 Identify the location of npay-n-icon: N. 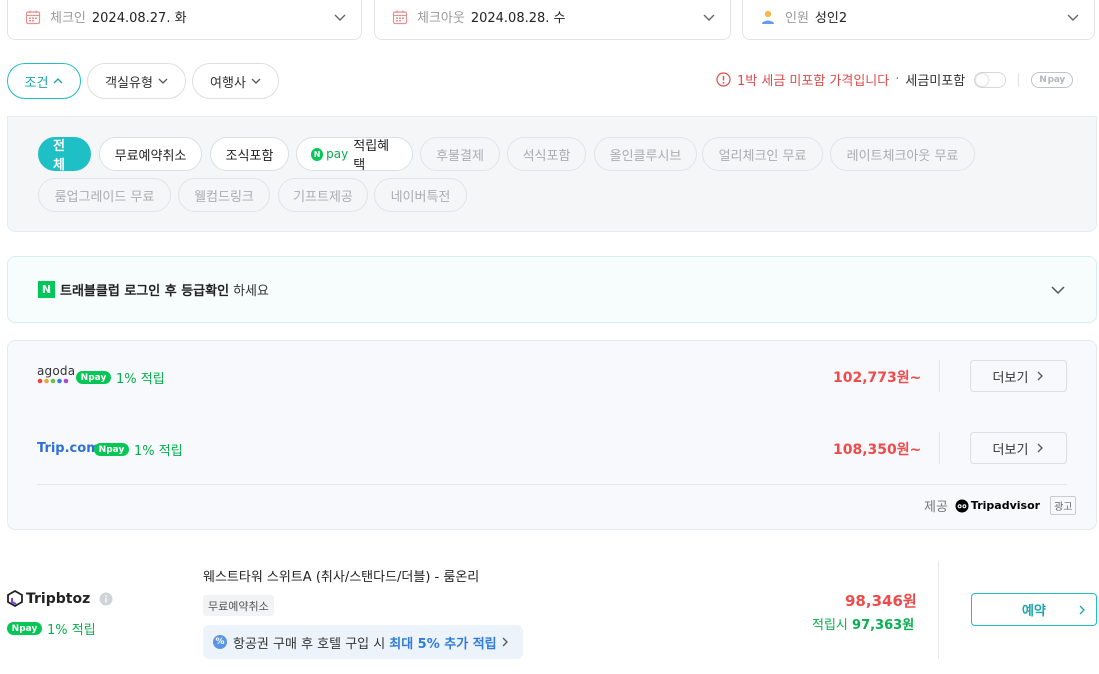
(317, 154).